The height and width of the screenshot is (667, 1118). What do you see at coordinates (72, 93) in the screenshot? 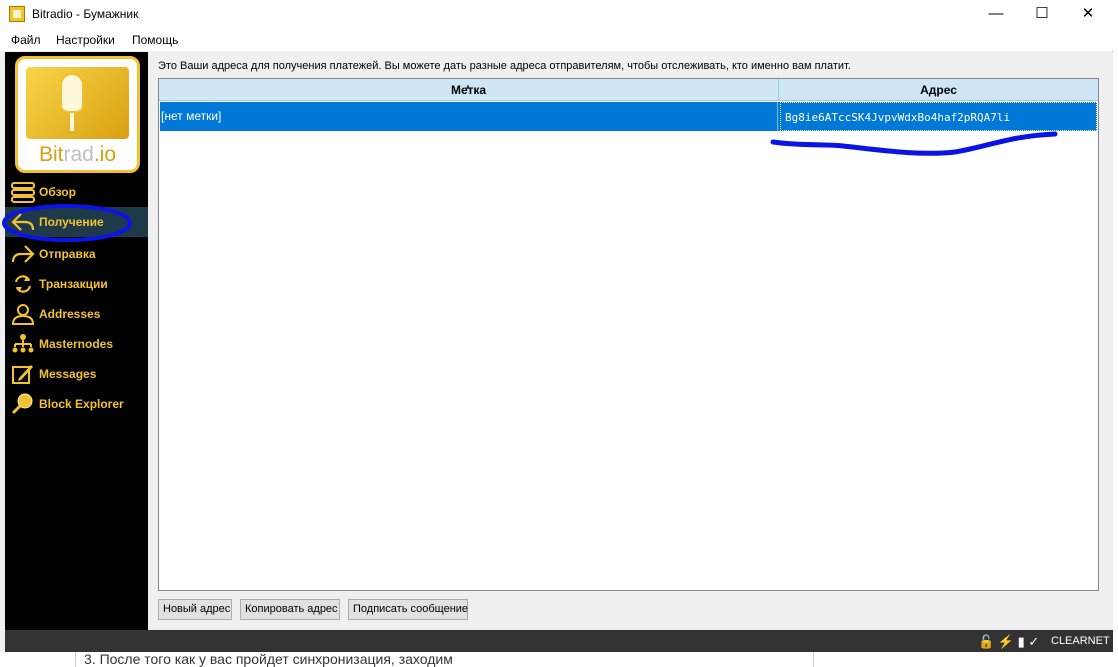
I see `microphone-icon` at bounding box center [72, 93].